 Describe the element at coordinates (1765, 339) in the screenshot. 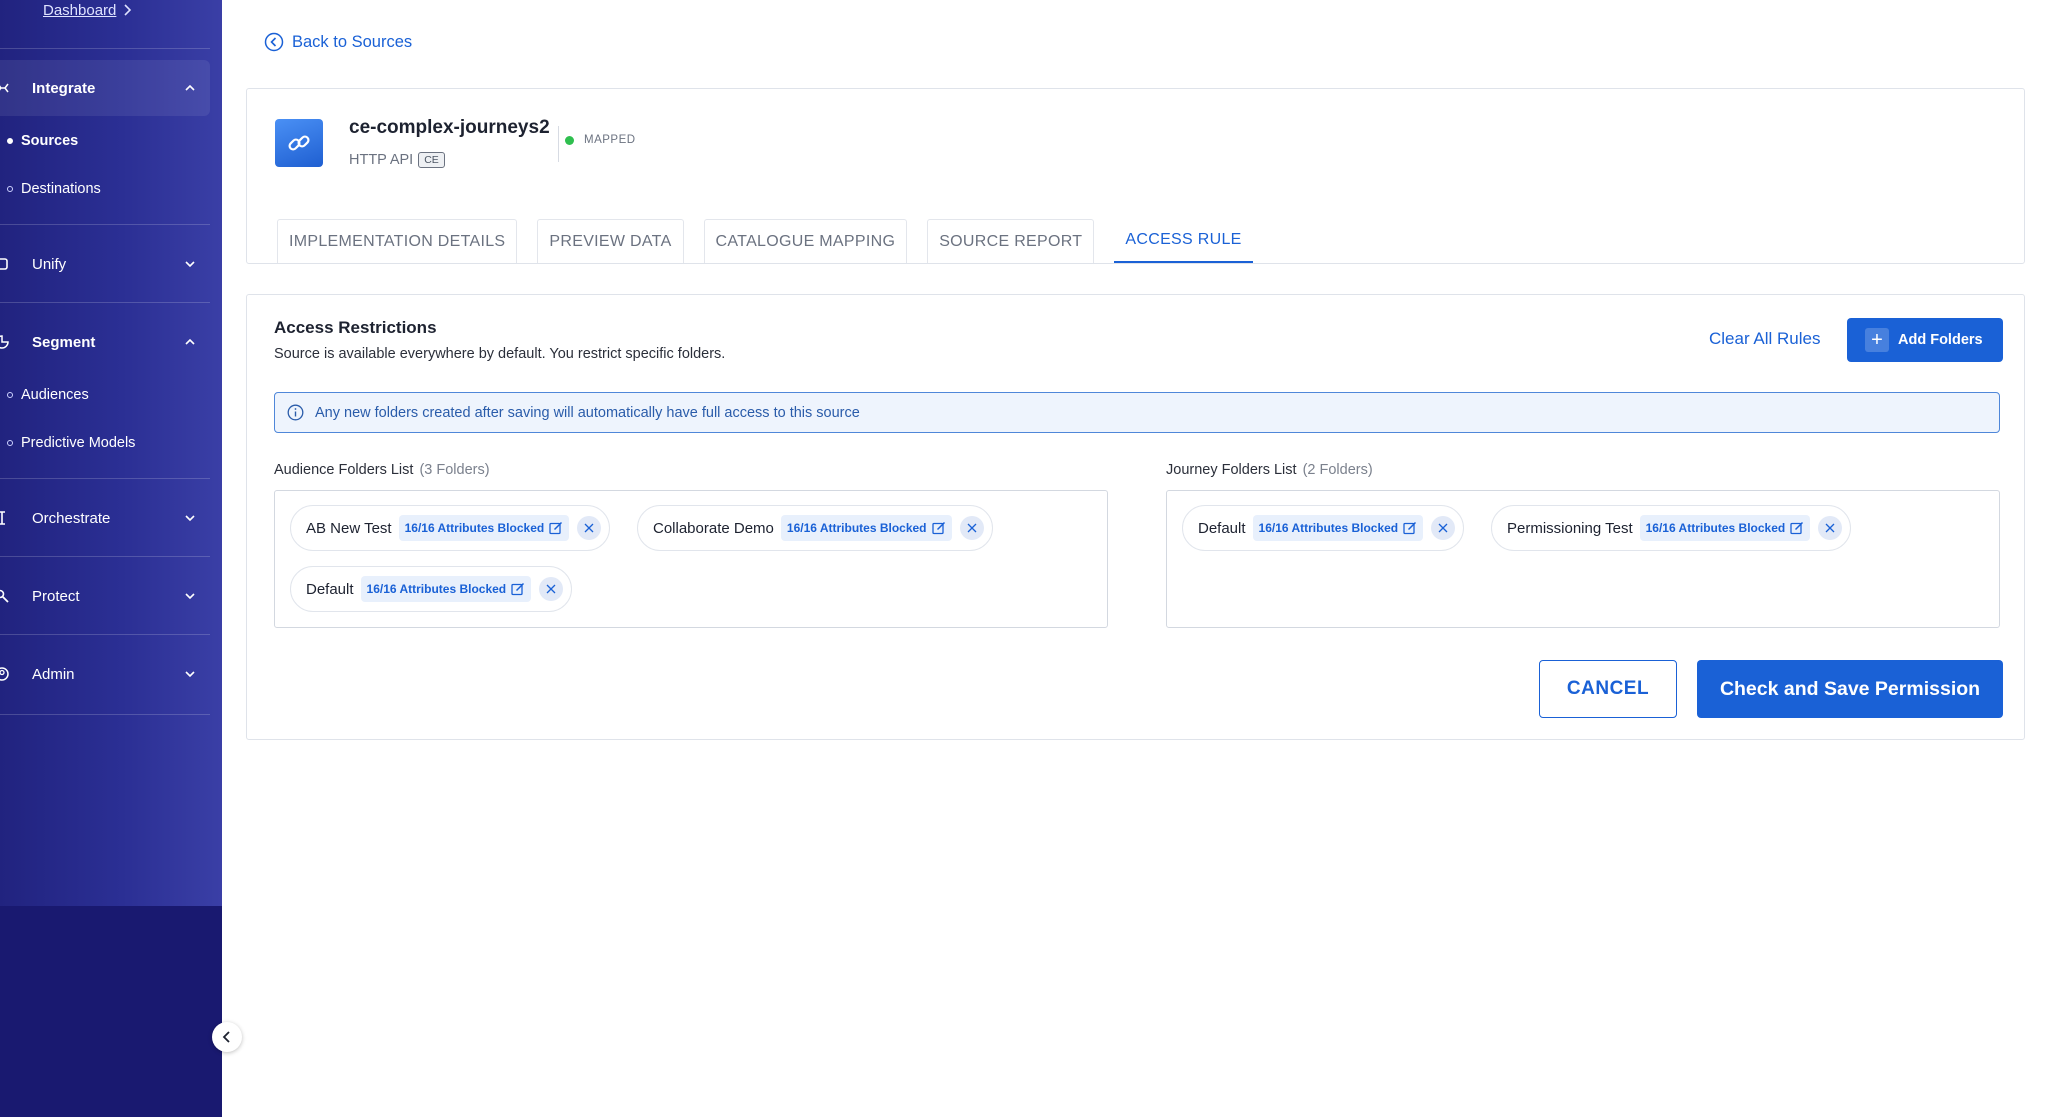

I see `clear-all-rules-button: Clear All Rules` at that location.